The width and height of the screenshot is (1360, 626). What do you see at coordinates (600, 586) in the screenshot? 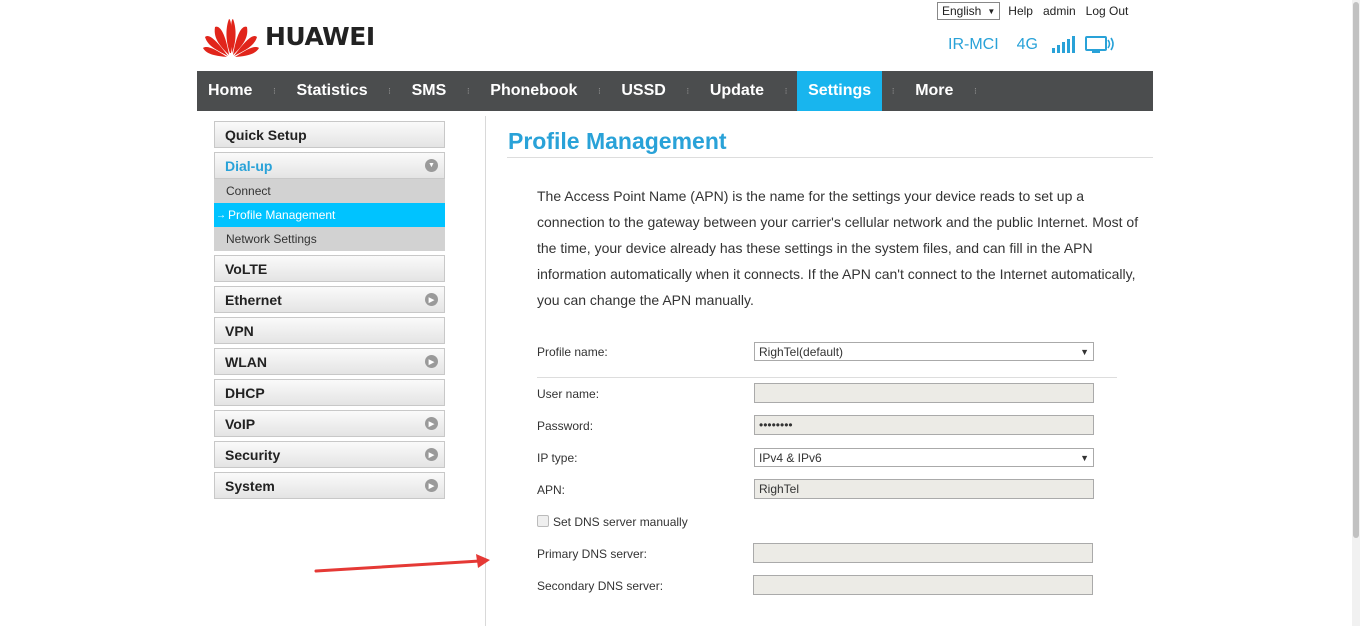
I see `secondary-dns-label: Secondary DNS server:` at bounding box center [600, 586].